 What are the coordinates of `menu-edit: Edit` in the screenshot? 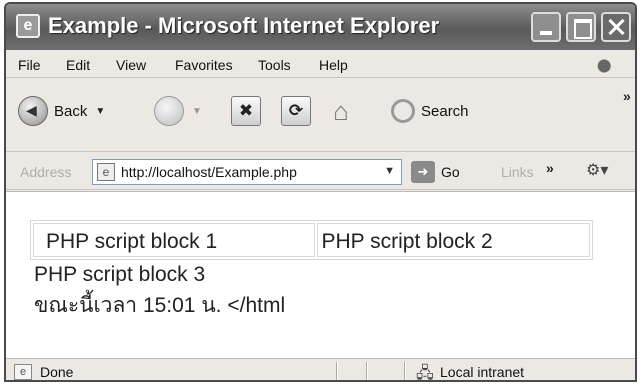 It's located at (78, 65).